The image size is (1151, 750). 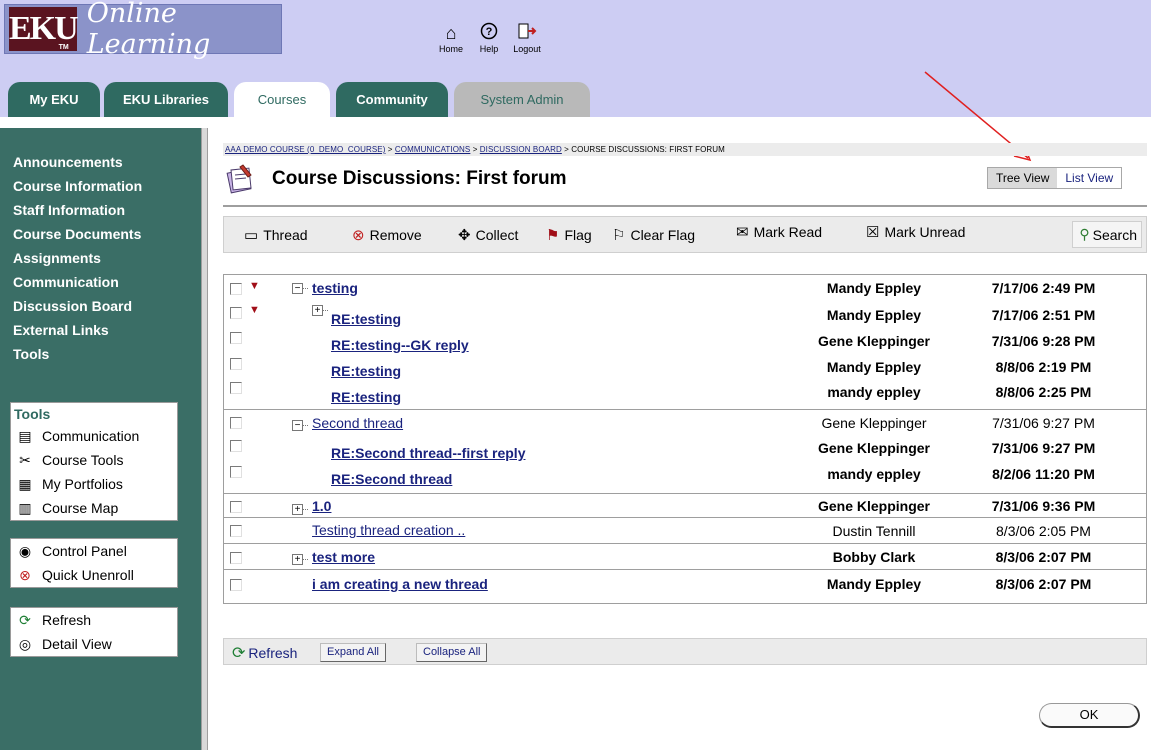 What do you see at coordinates (77, 258) in the screenshot?
I see `nav-assignments: Assignments` at bounding box center [77, 258].